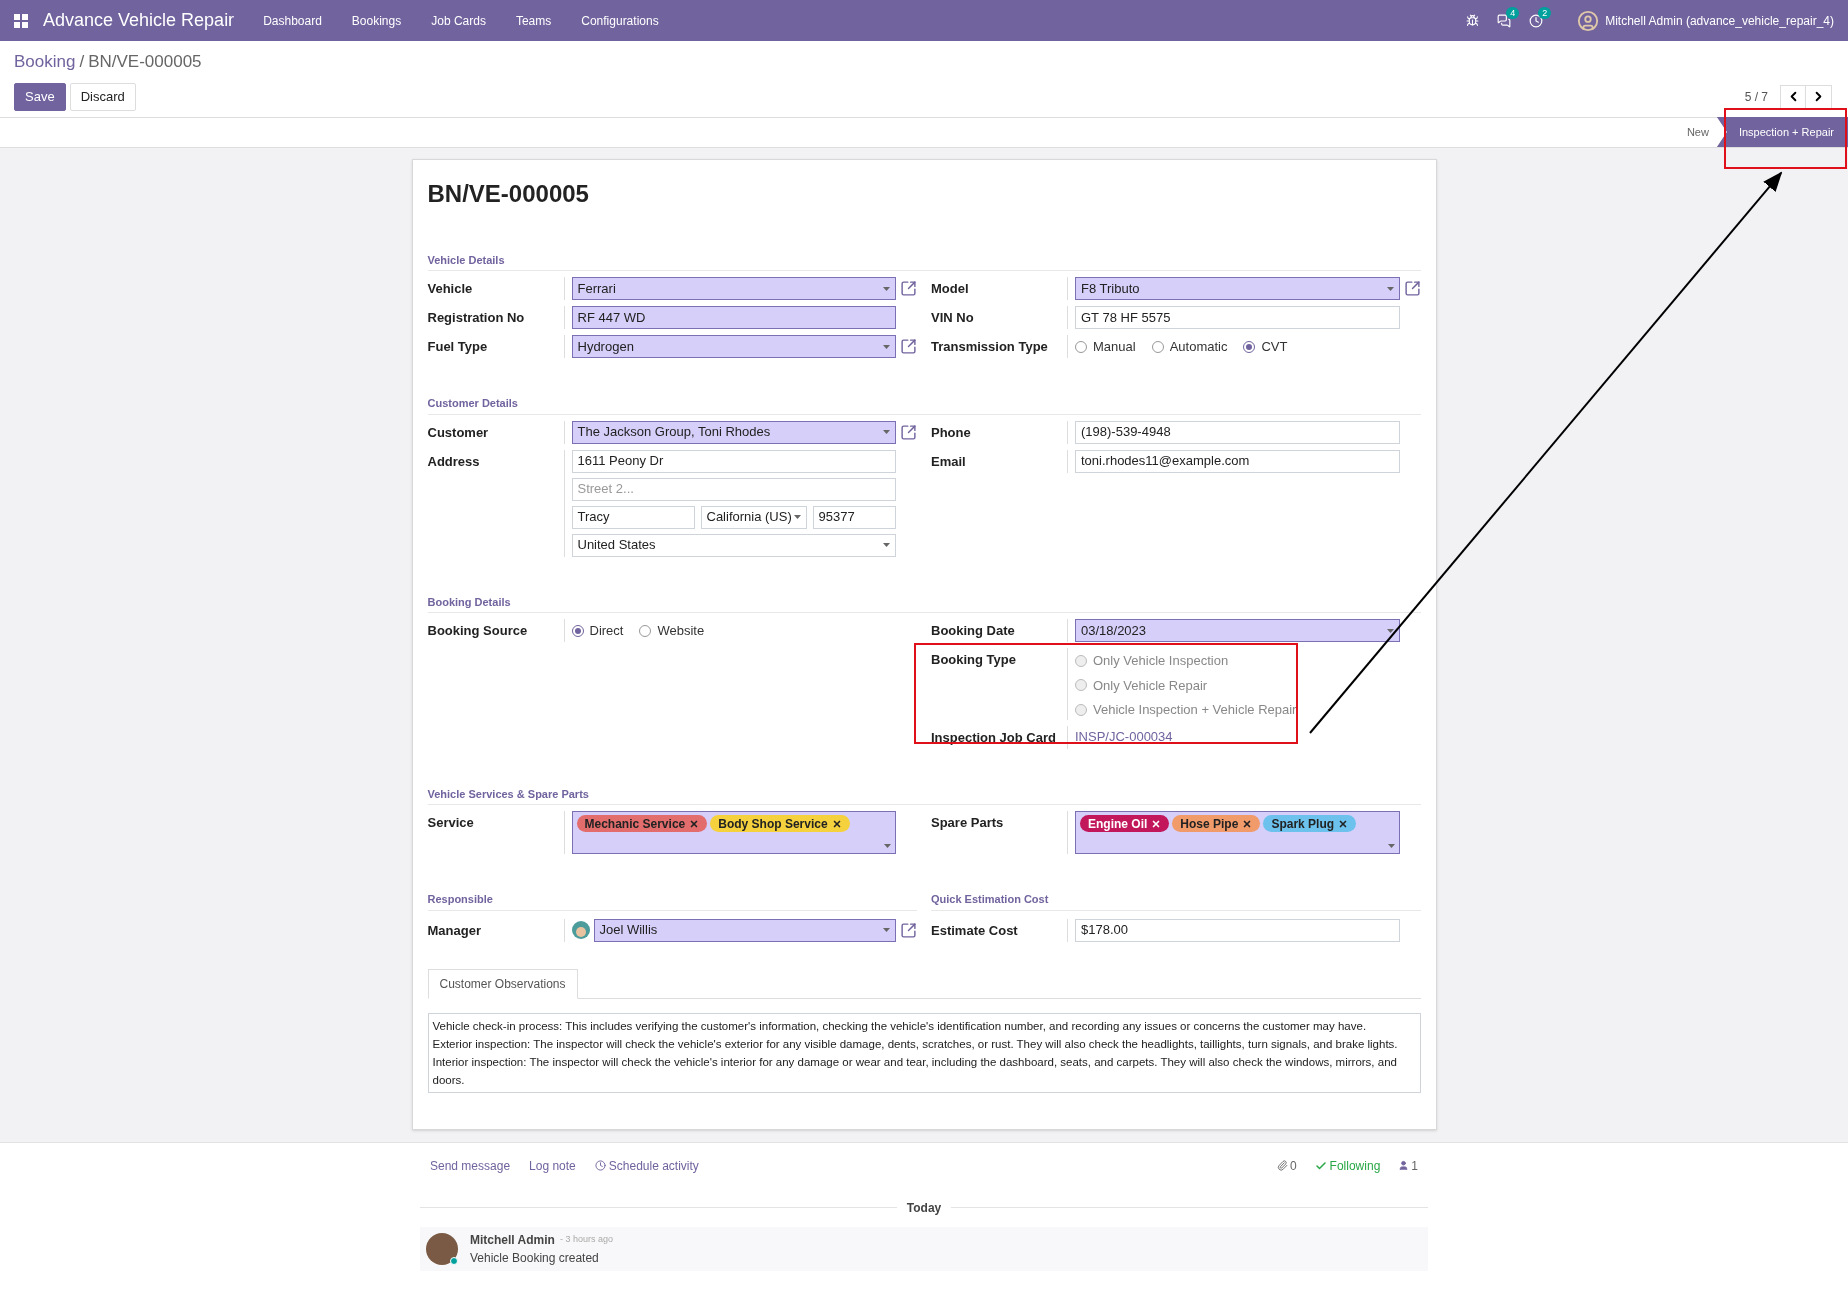  What do you see at coordinates (1237, 288) in the screenshot?
I see `dropdown-field: F8 Tributo` at bounding box center [1237, 288].